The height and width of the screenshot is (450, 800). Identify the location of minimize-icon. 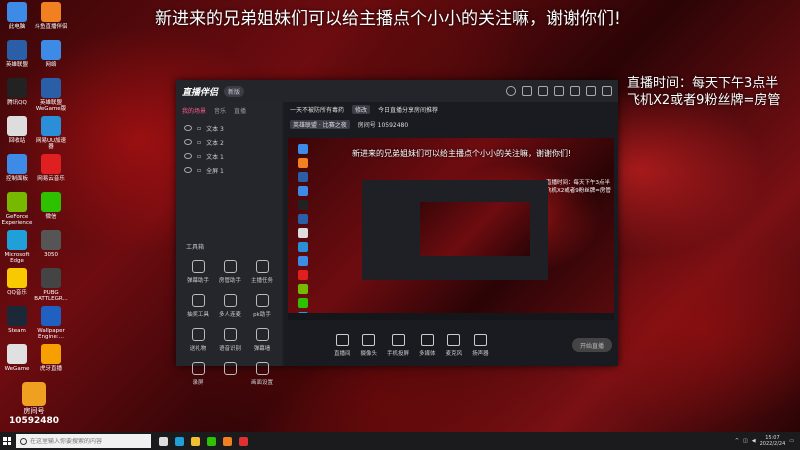
(575, 91).